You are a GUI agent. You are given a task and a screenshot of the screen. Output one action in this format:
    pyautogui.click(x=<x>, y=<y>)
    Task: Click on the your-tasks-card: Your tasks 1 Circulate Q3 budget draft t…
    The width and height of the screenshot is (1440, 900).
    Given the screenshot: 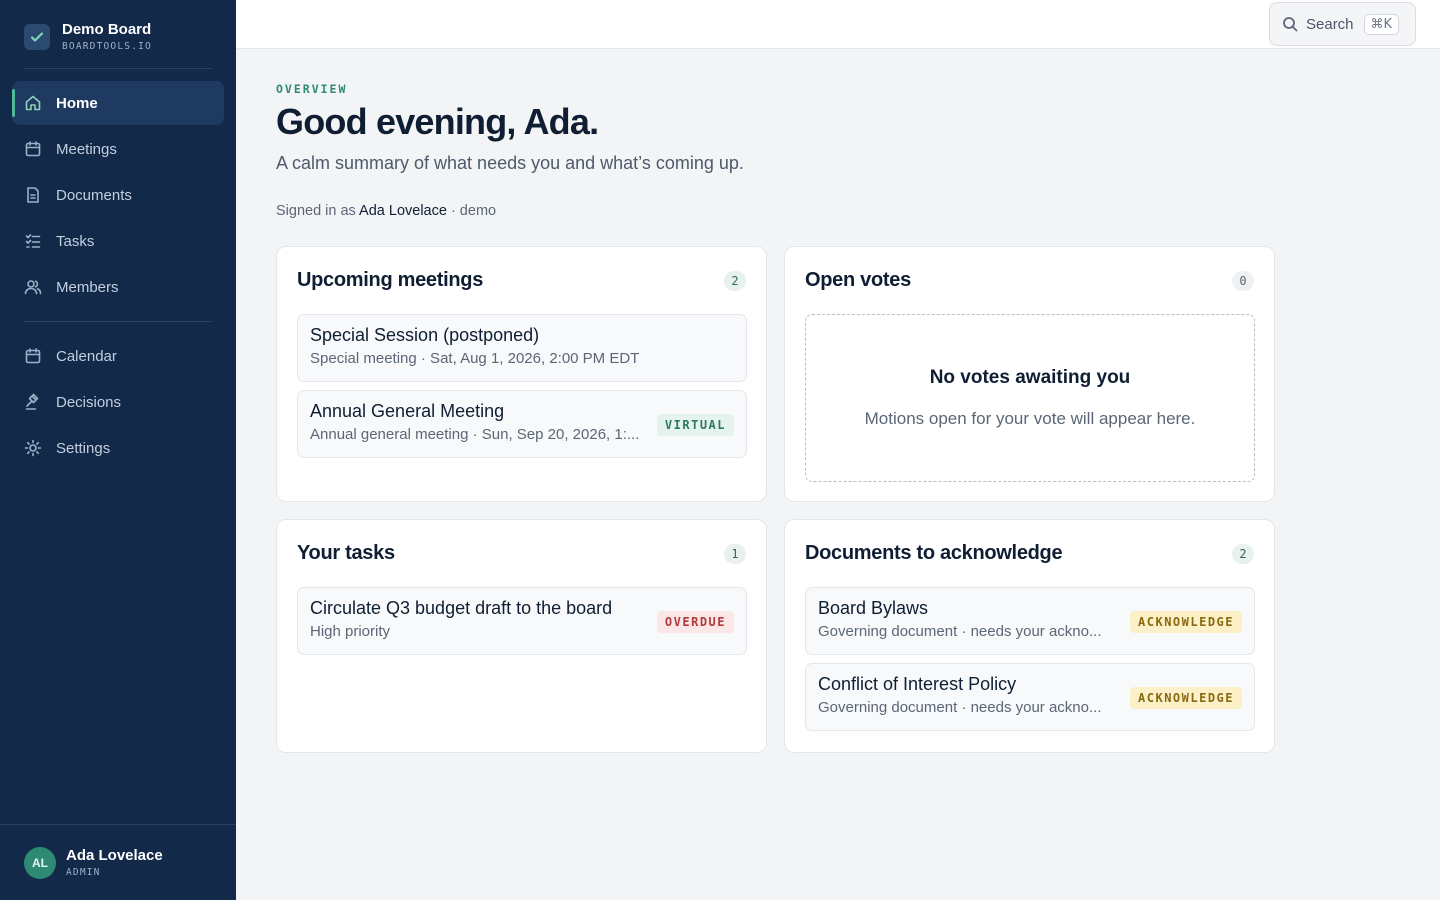 What is the action you would take?
    pyautogui.click(x=521, y=636)
    